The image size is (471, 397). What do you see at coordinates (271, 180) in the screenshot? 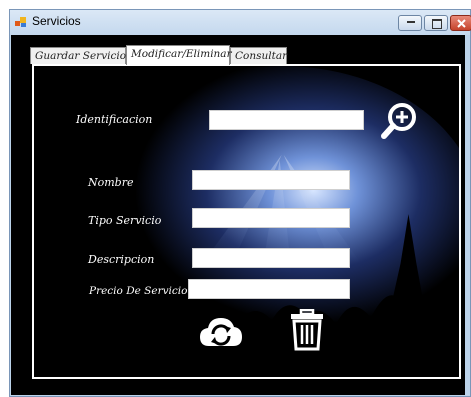
I see `nombre-input` at bounding box center [271, 180].